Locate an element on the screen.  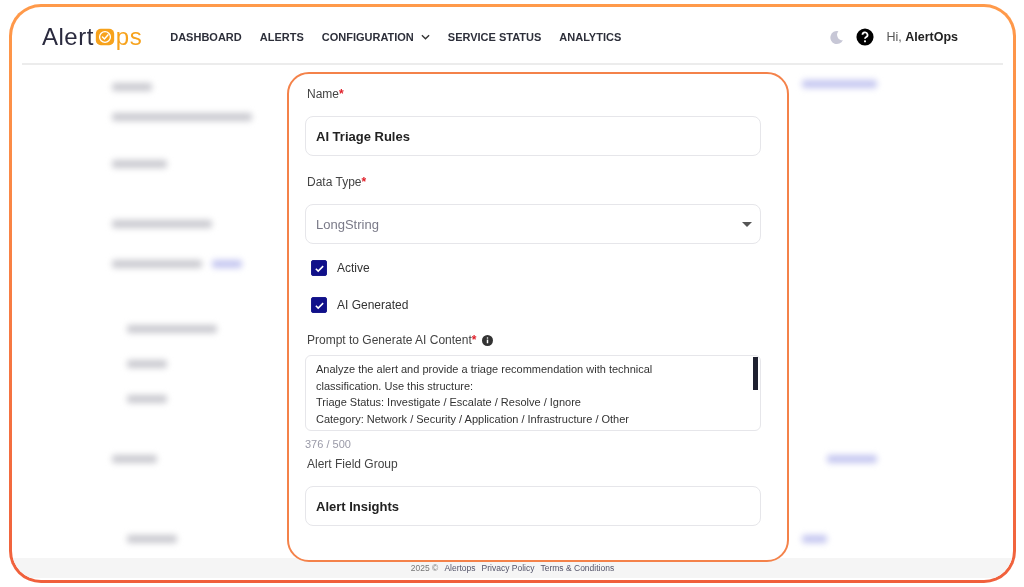
field-label: Name is located at coordinates (323, 94).